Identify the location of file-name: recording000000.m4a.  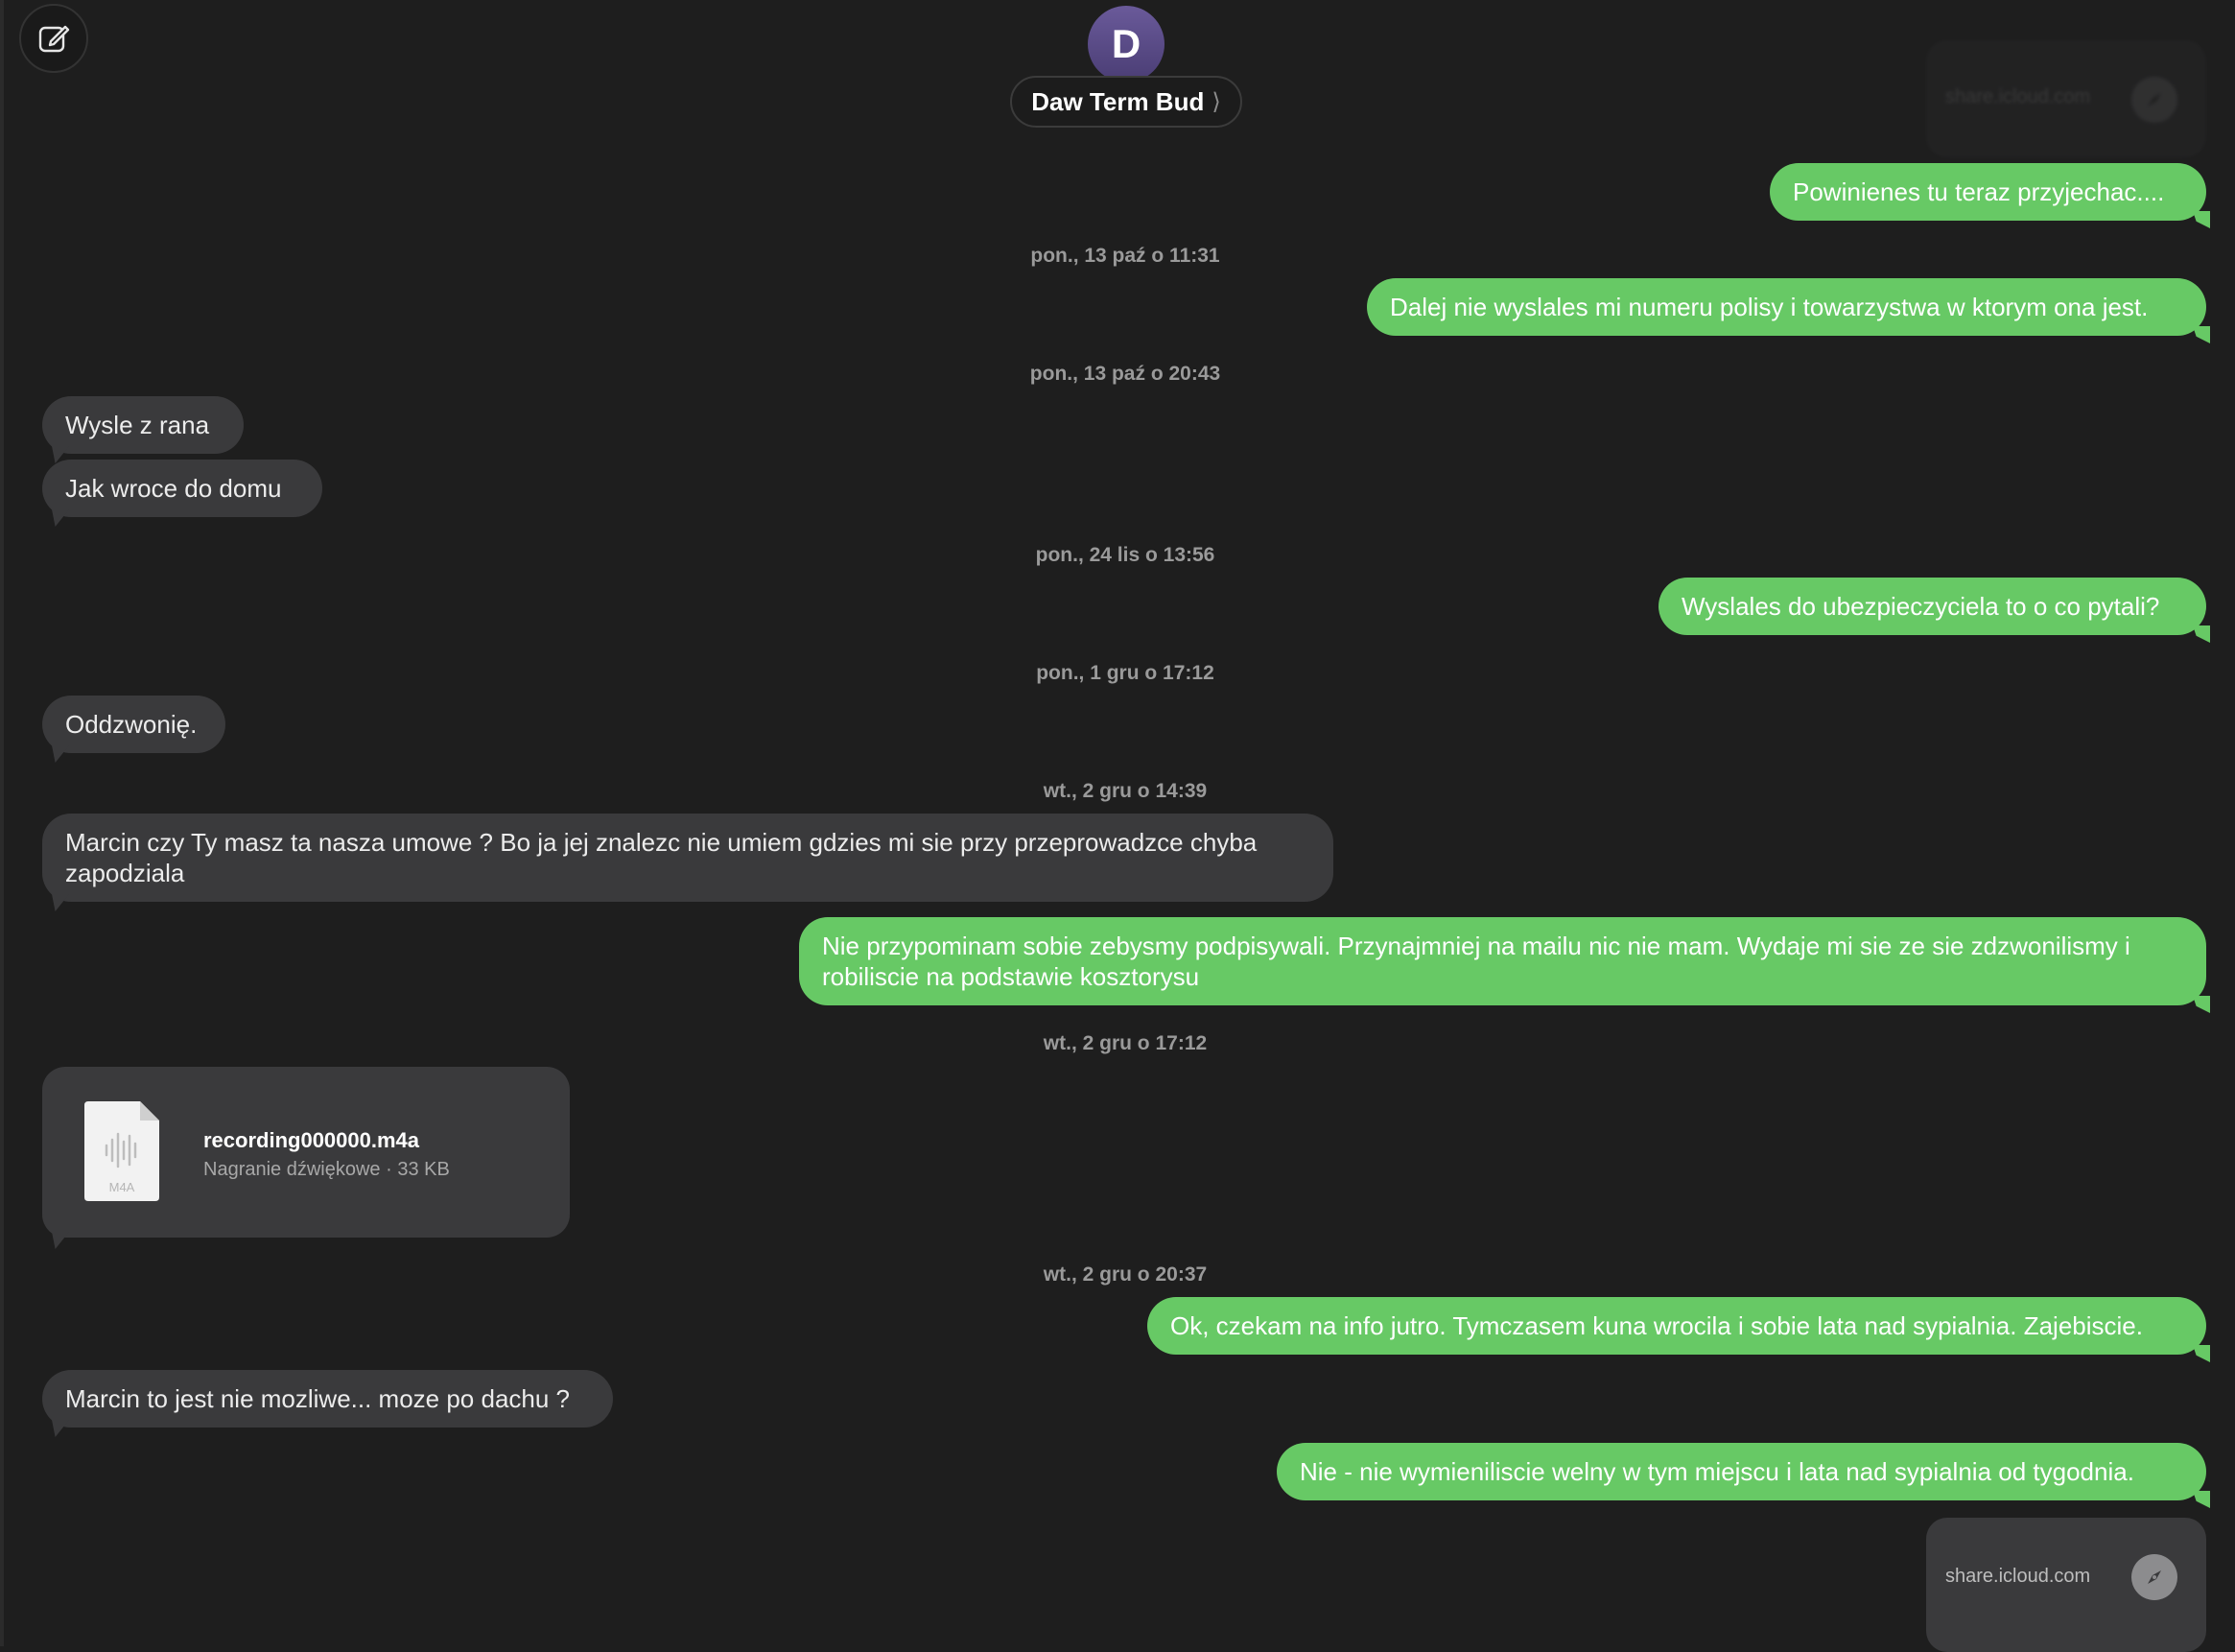
(311, 1140).